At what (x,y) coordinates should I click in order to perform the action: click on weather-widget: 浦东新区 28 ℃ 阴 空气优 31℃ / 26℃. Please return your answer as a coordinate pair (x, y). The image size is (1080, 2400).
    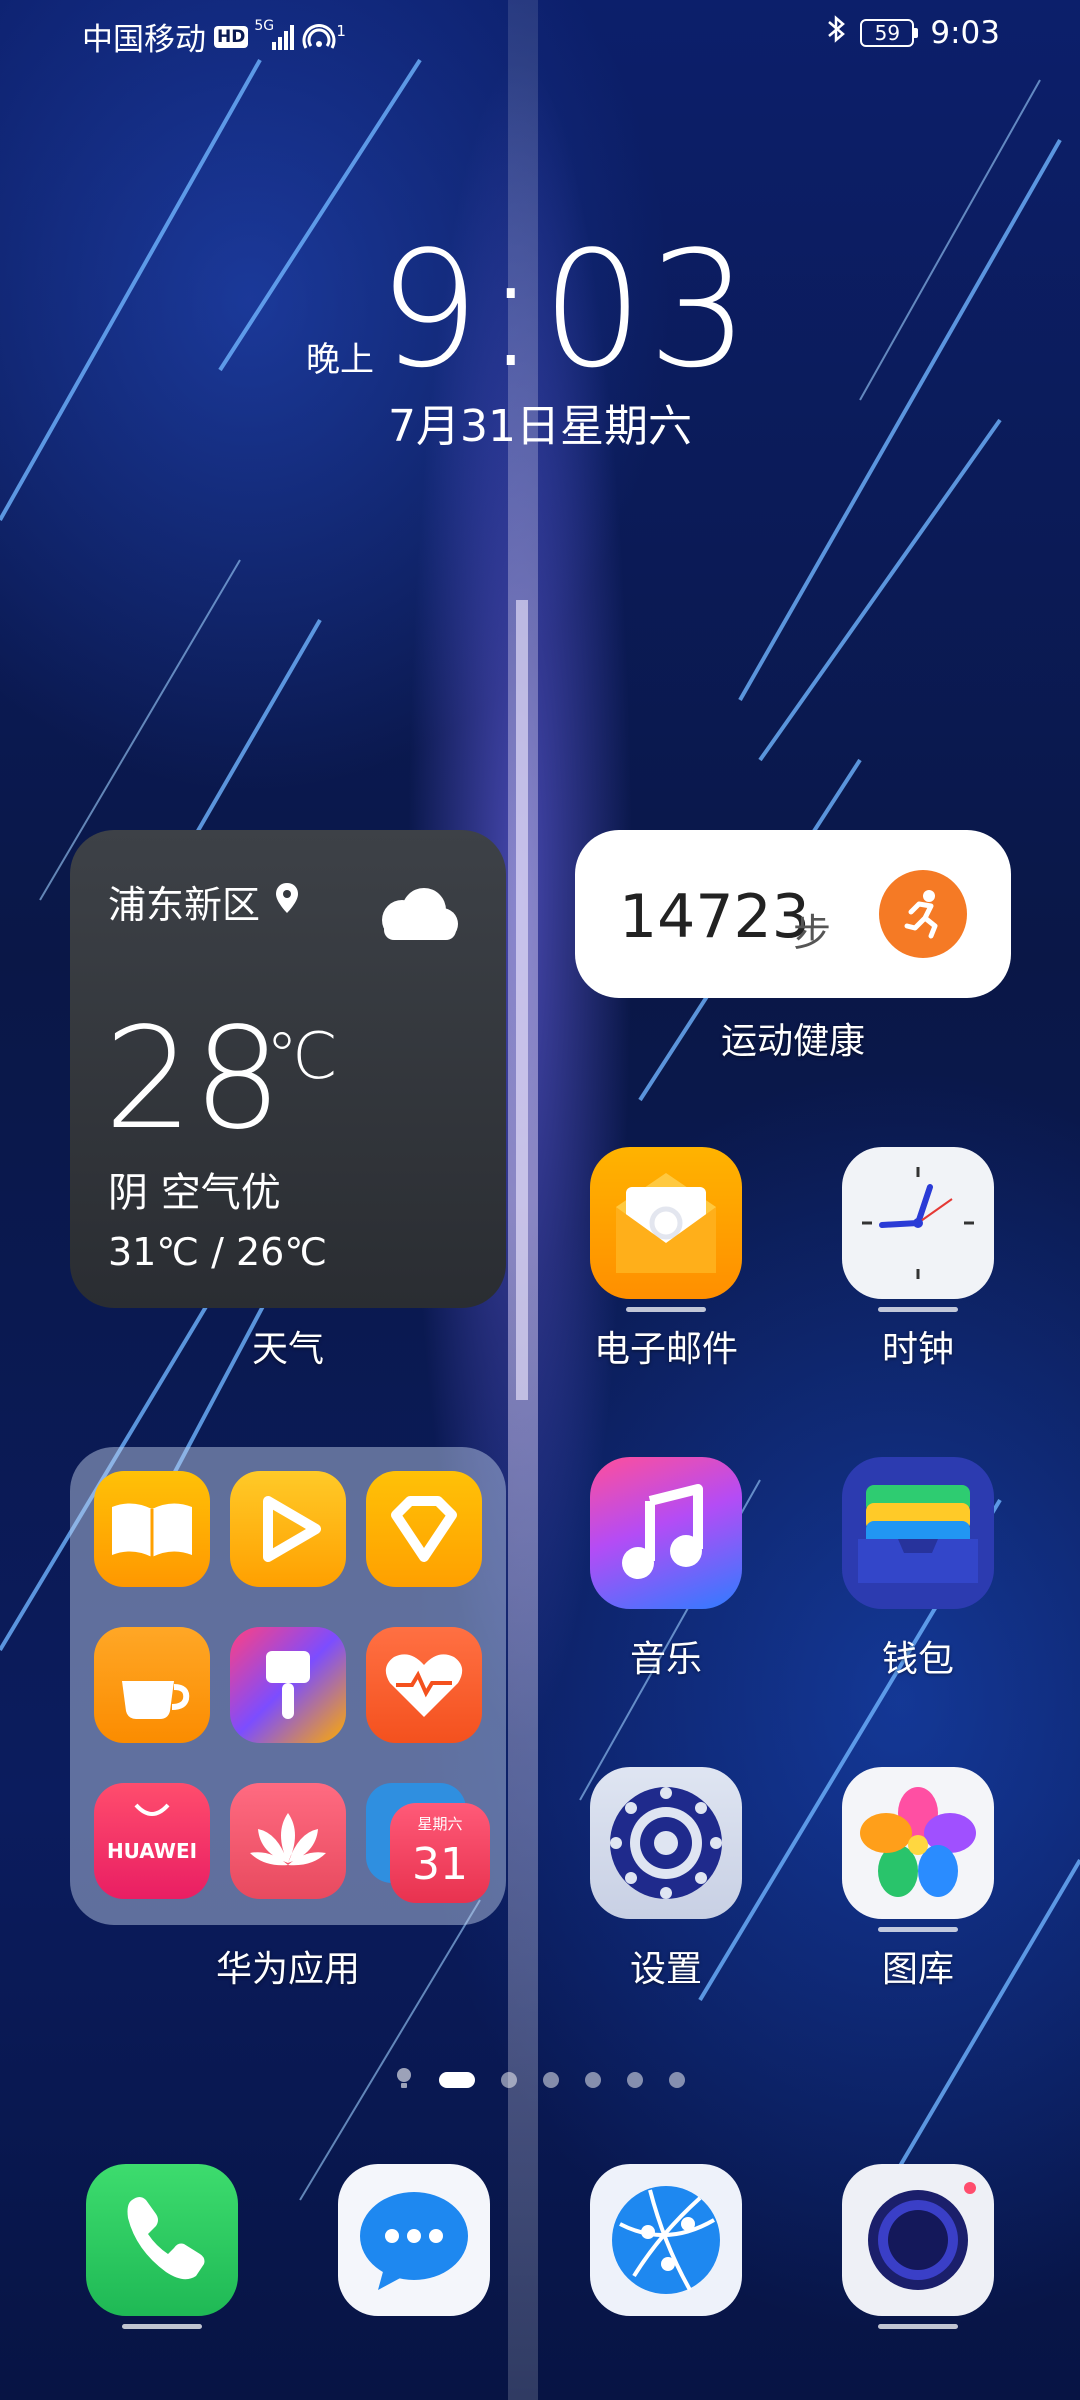
    Looking at the image, I should click on (288, 1069).